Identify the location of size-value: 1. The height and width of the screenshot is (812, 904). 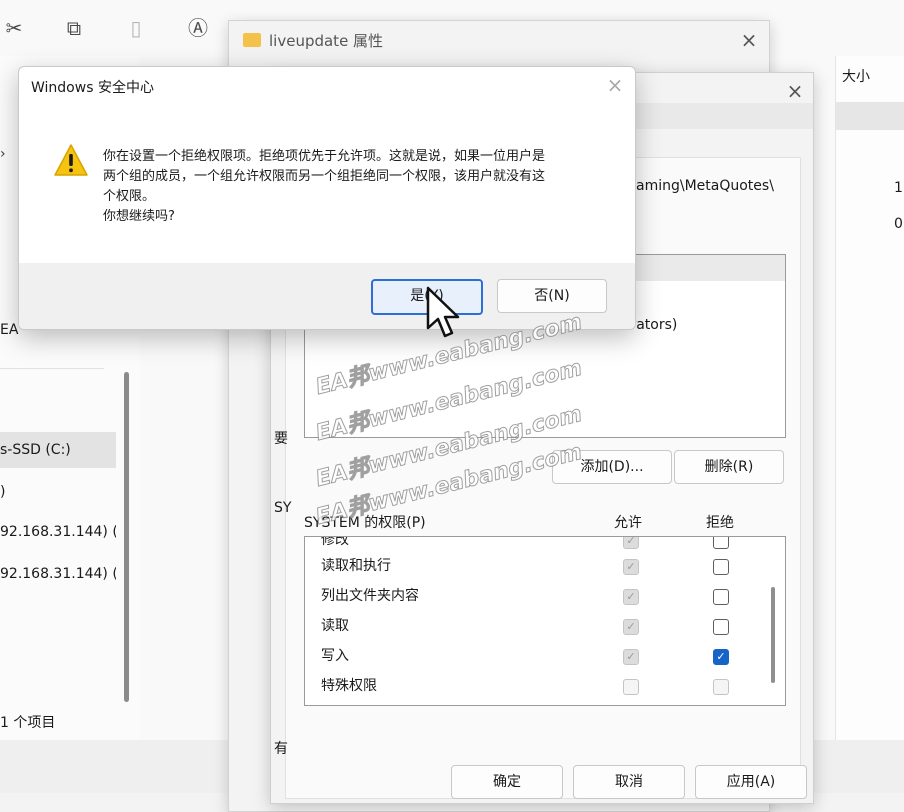
(898, 188).